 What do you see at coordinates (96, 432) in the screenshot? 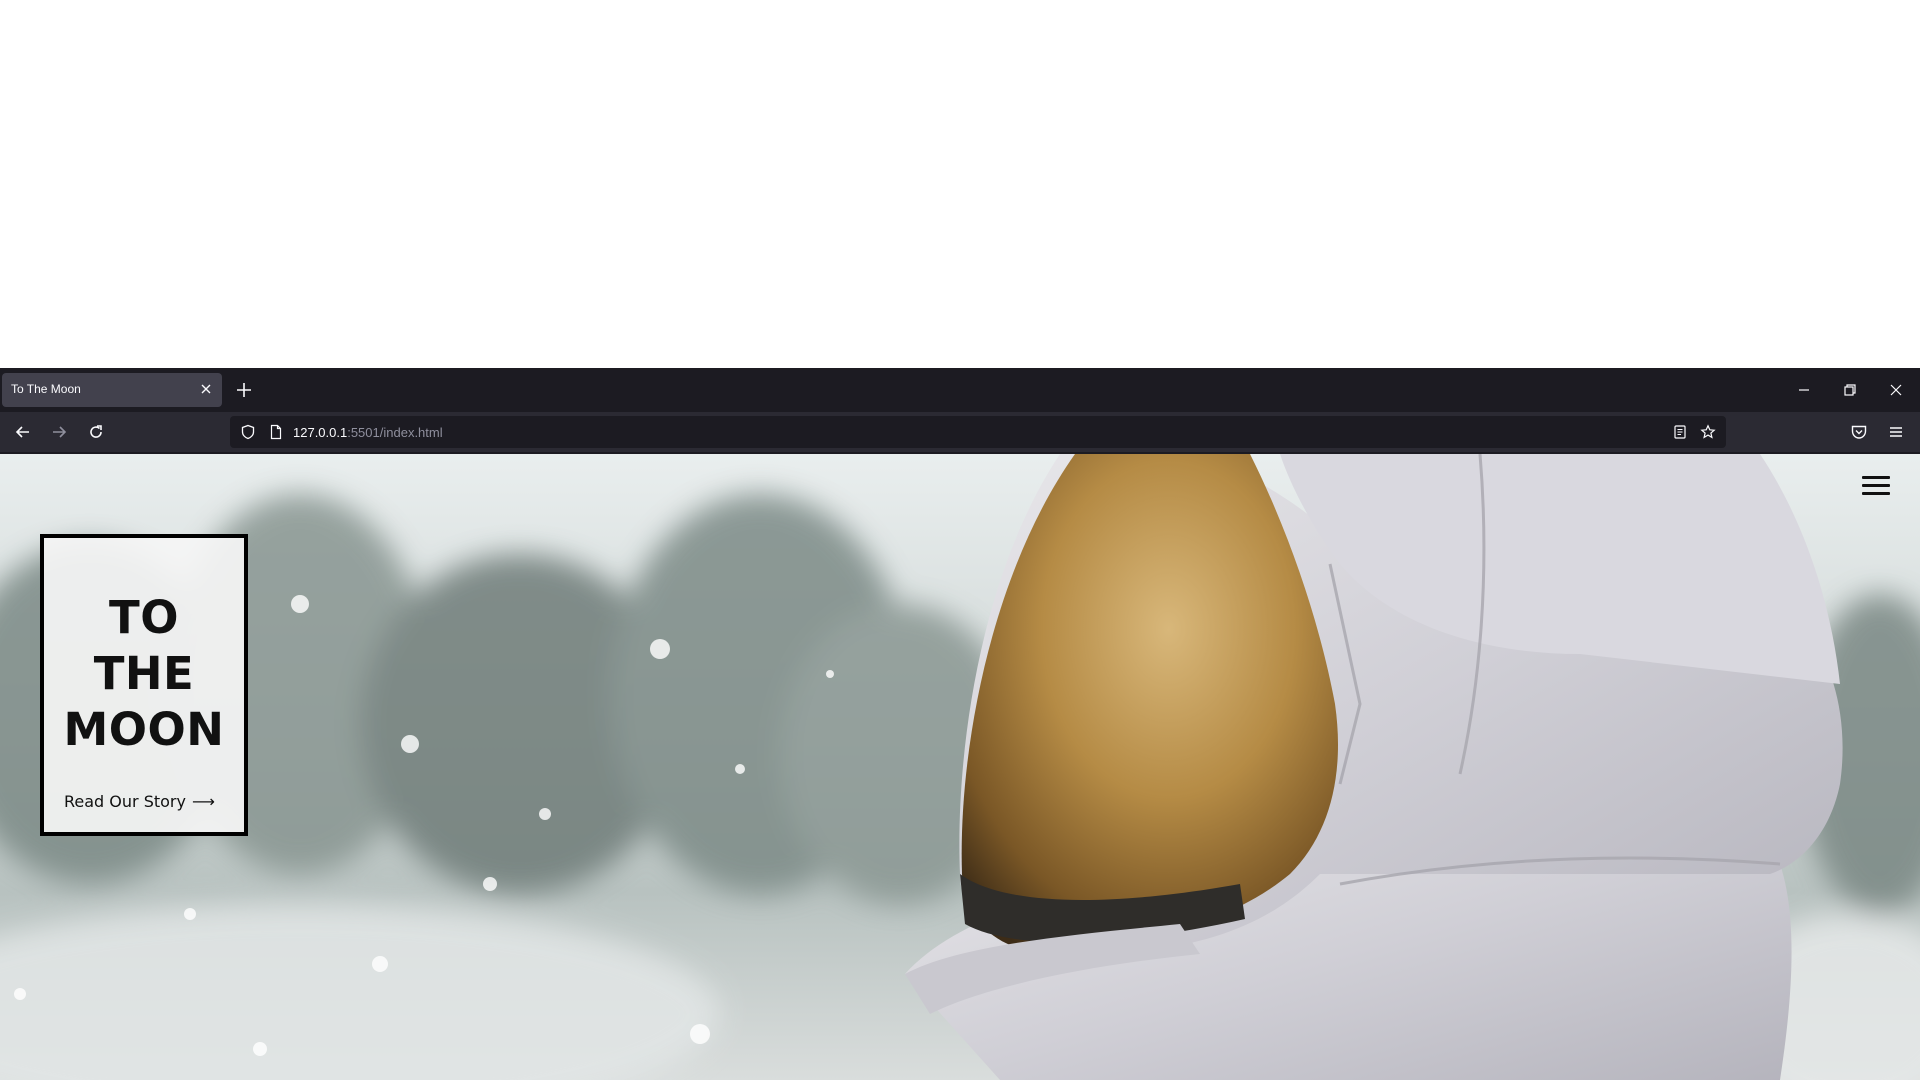
I see `reload-icon` at bounding box center [96, 432].